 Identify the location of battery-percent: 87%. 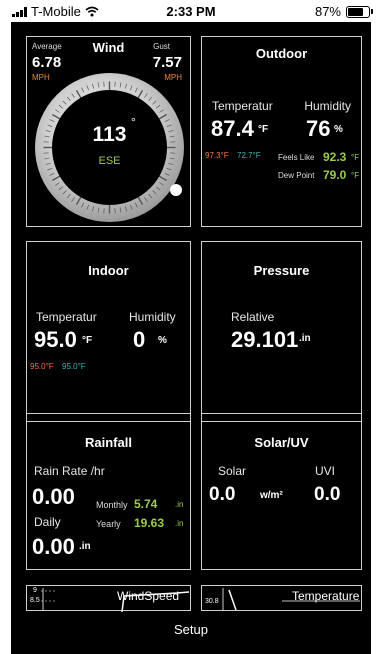
(327, 11).